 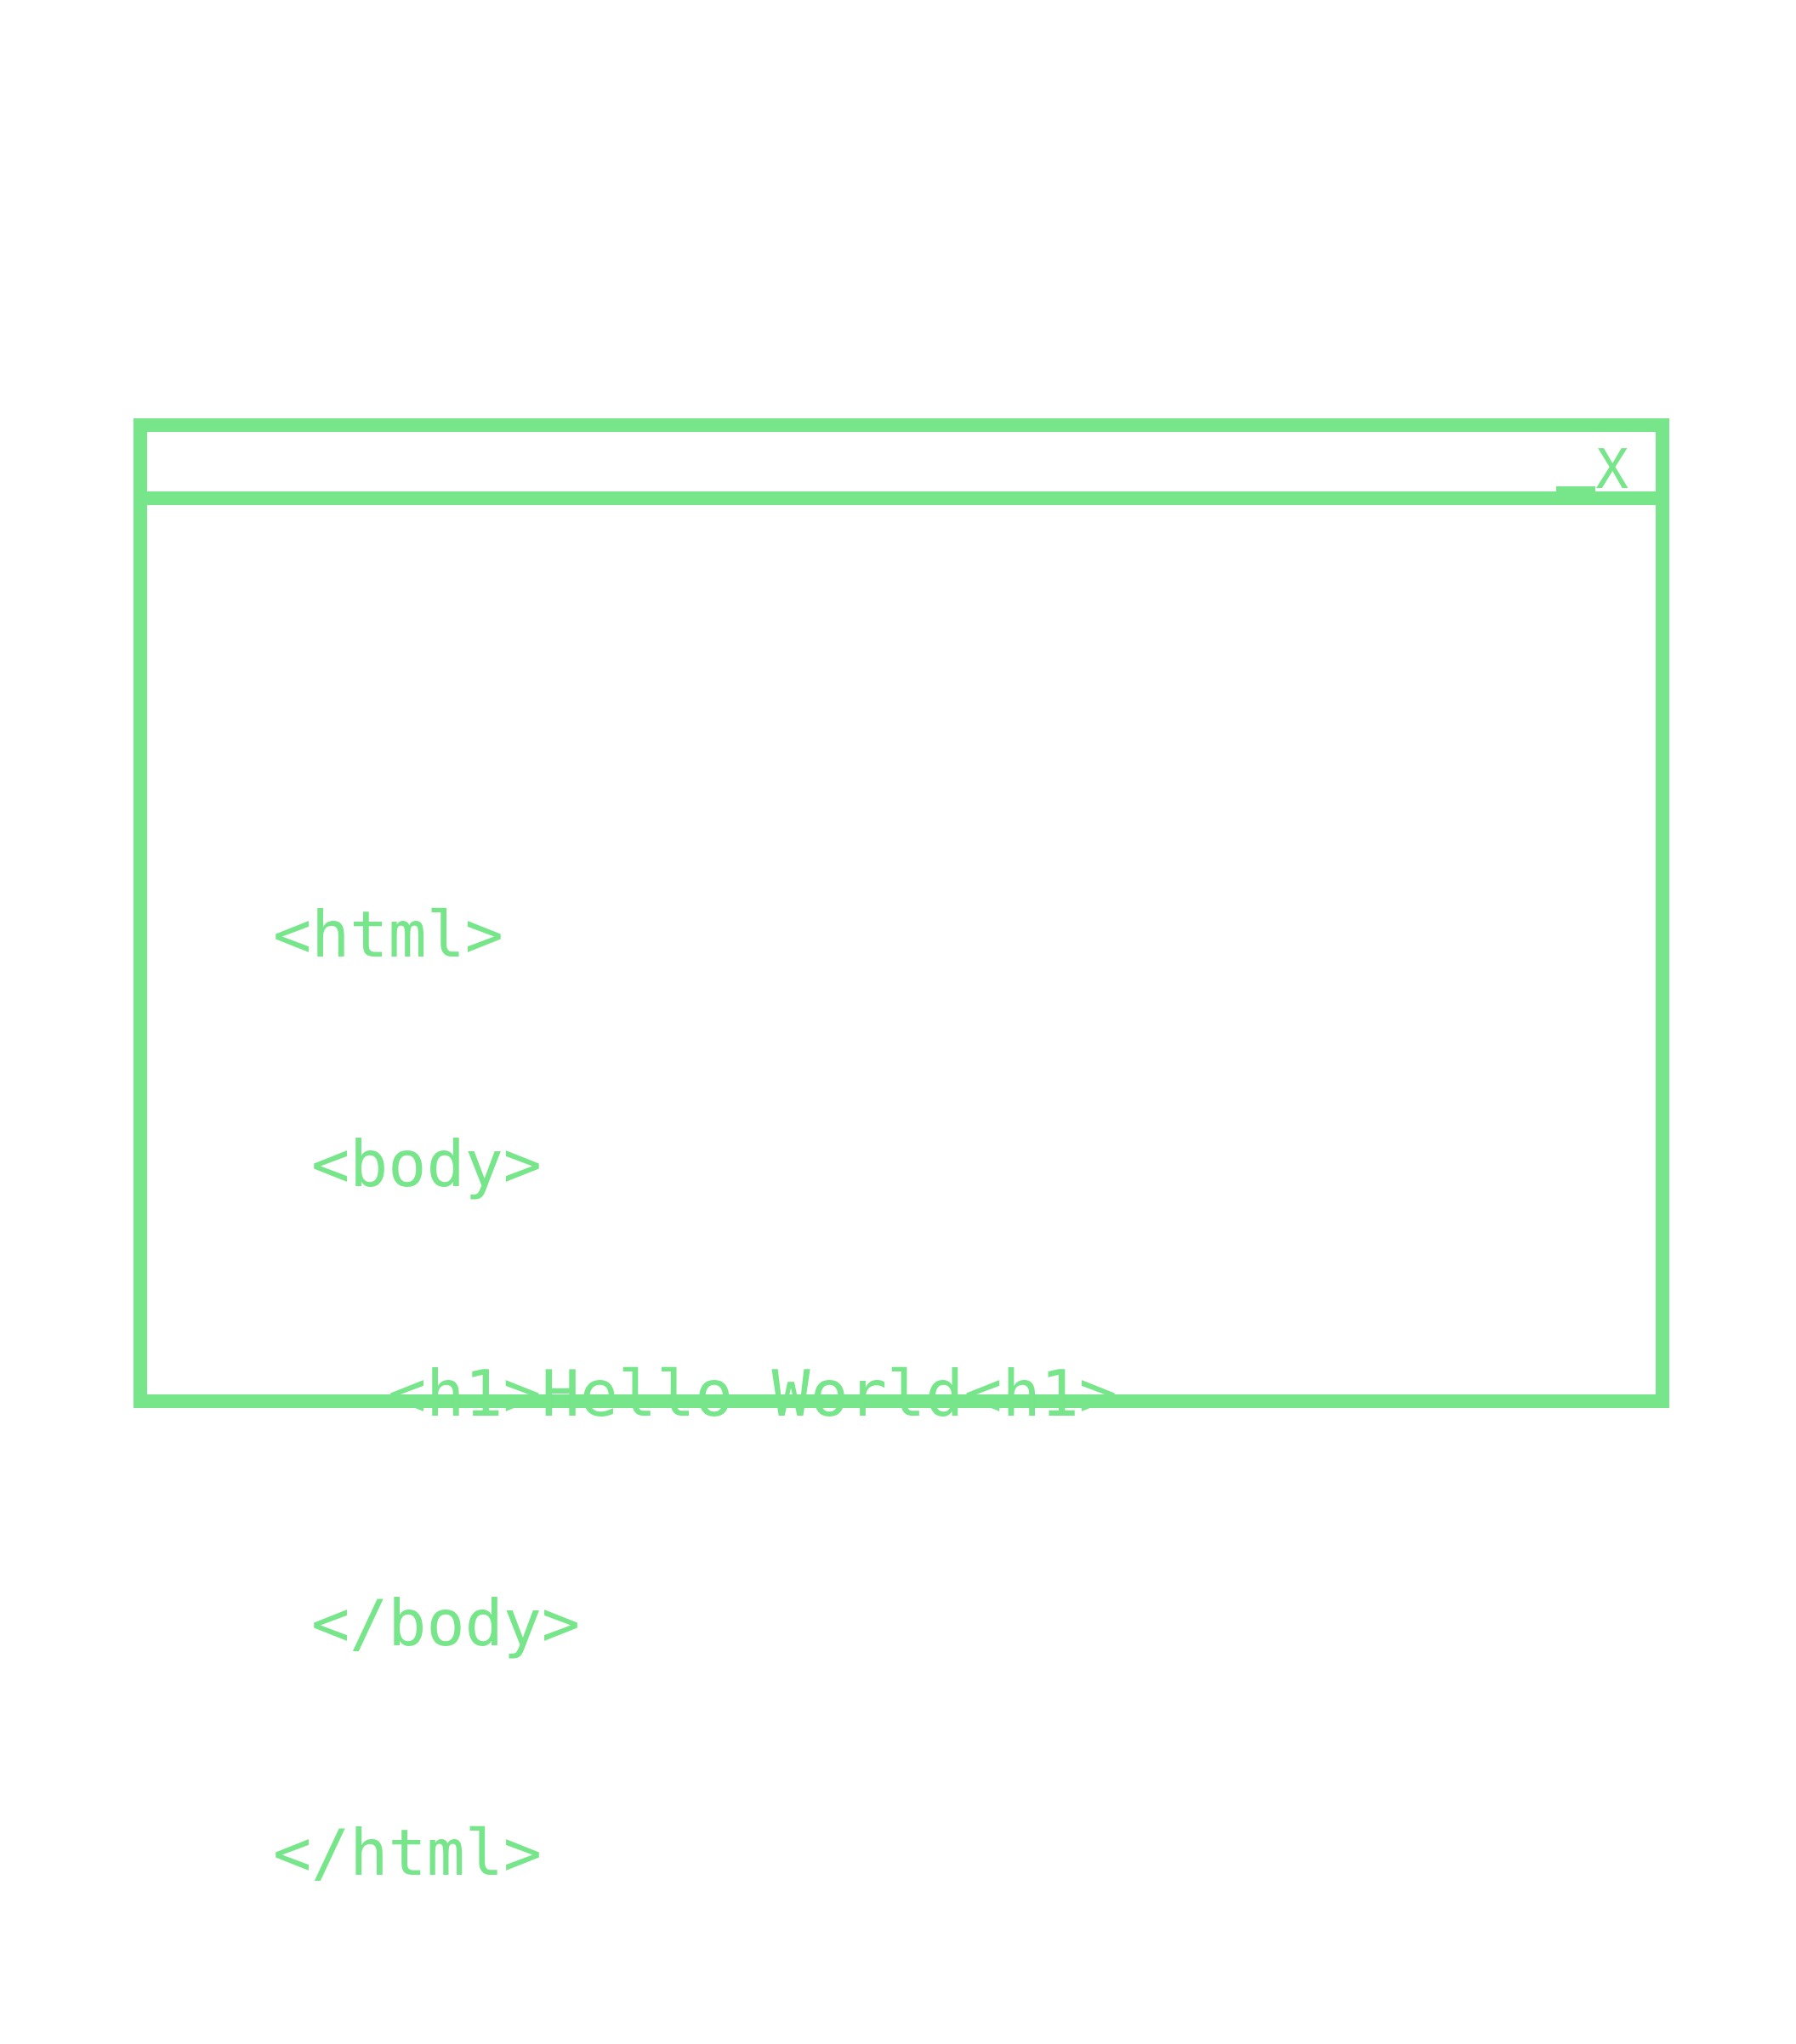 I want to click on minimize-icon, so click(x=1576, y=470).